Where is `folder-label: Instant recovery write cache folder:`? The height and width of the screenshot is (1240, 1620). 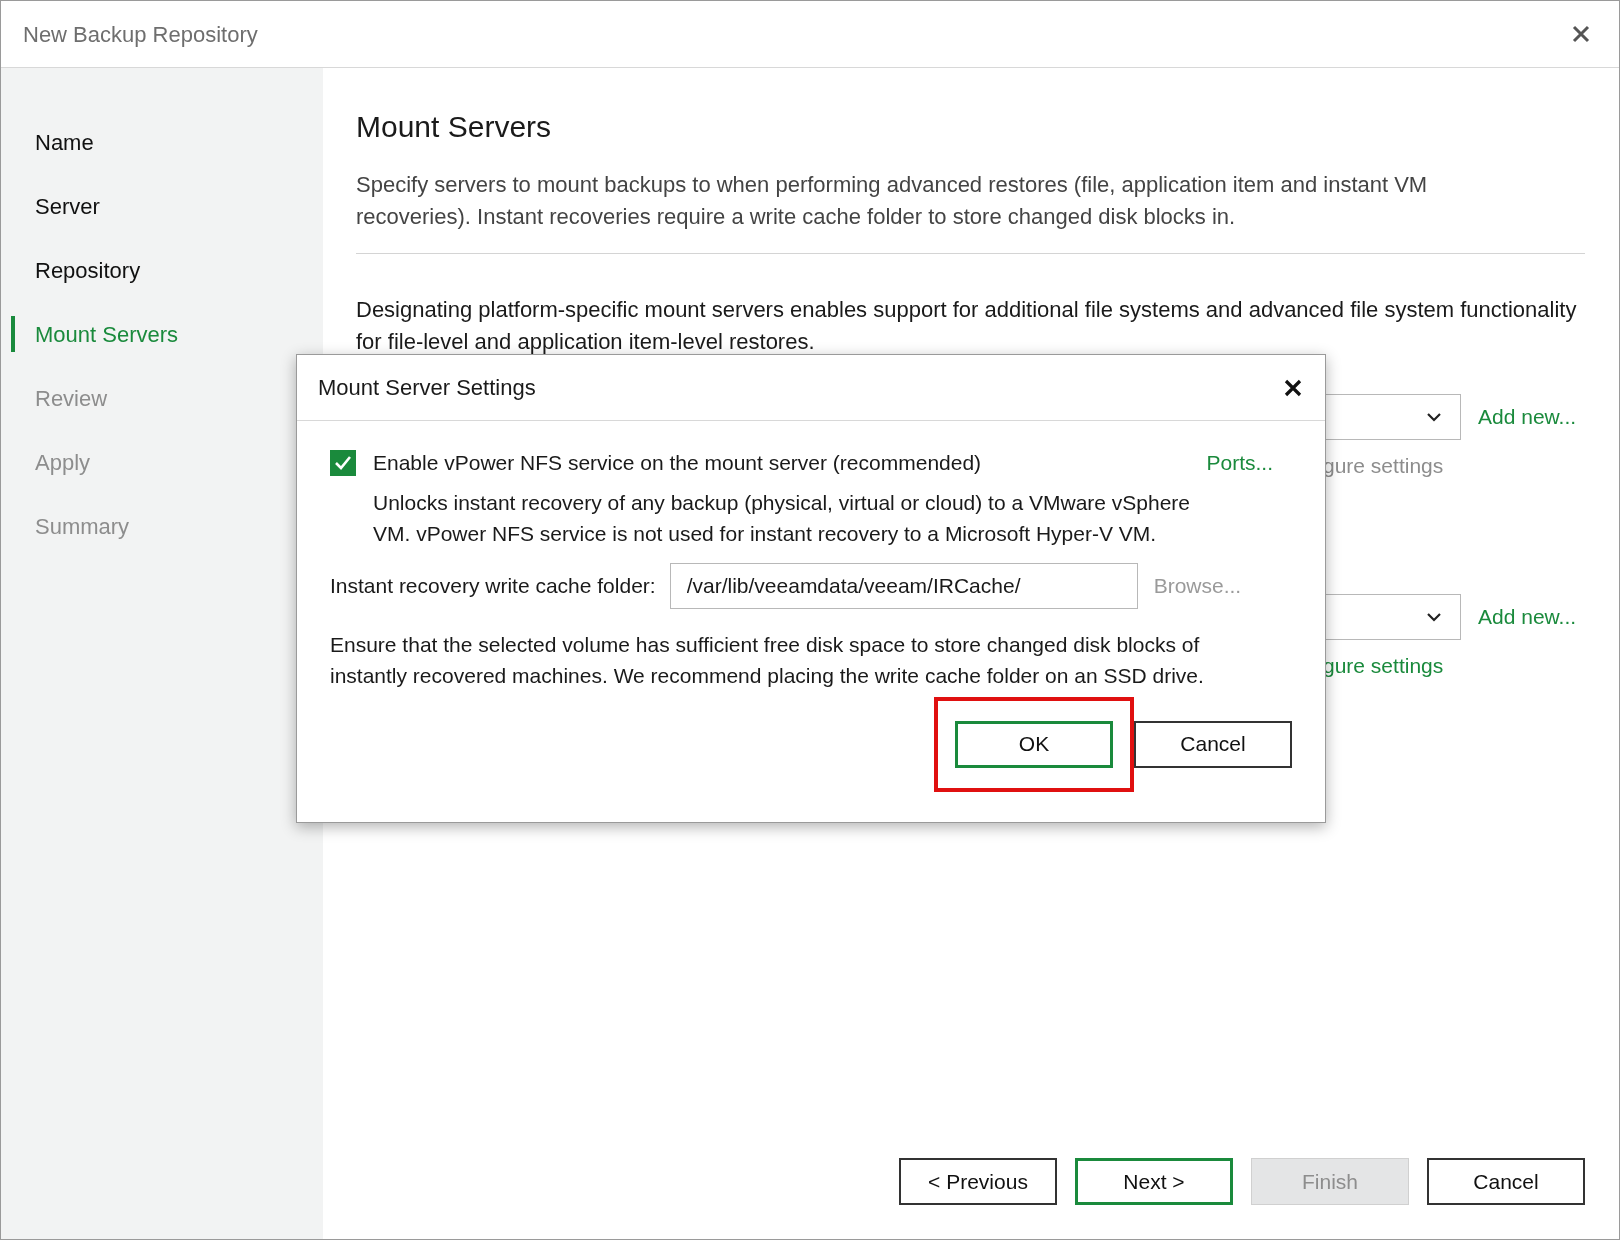
folder-label: Instant recovery write cache folder: is located at coordinates (493, 585).